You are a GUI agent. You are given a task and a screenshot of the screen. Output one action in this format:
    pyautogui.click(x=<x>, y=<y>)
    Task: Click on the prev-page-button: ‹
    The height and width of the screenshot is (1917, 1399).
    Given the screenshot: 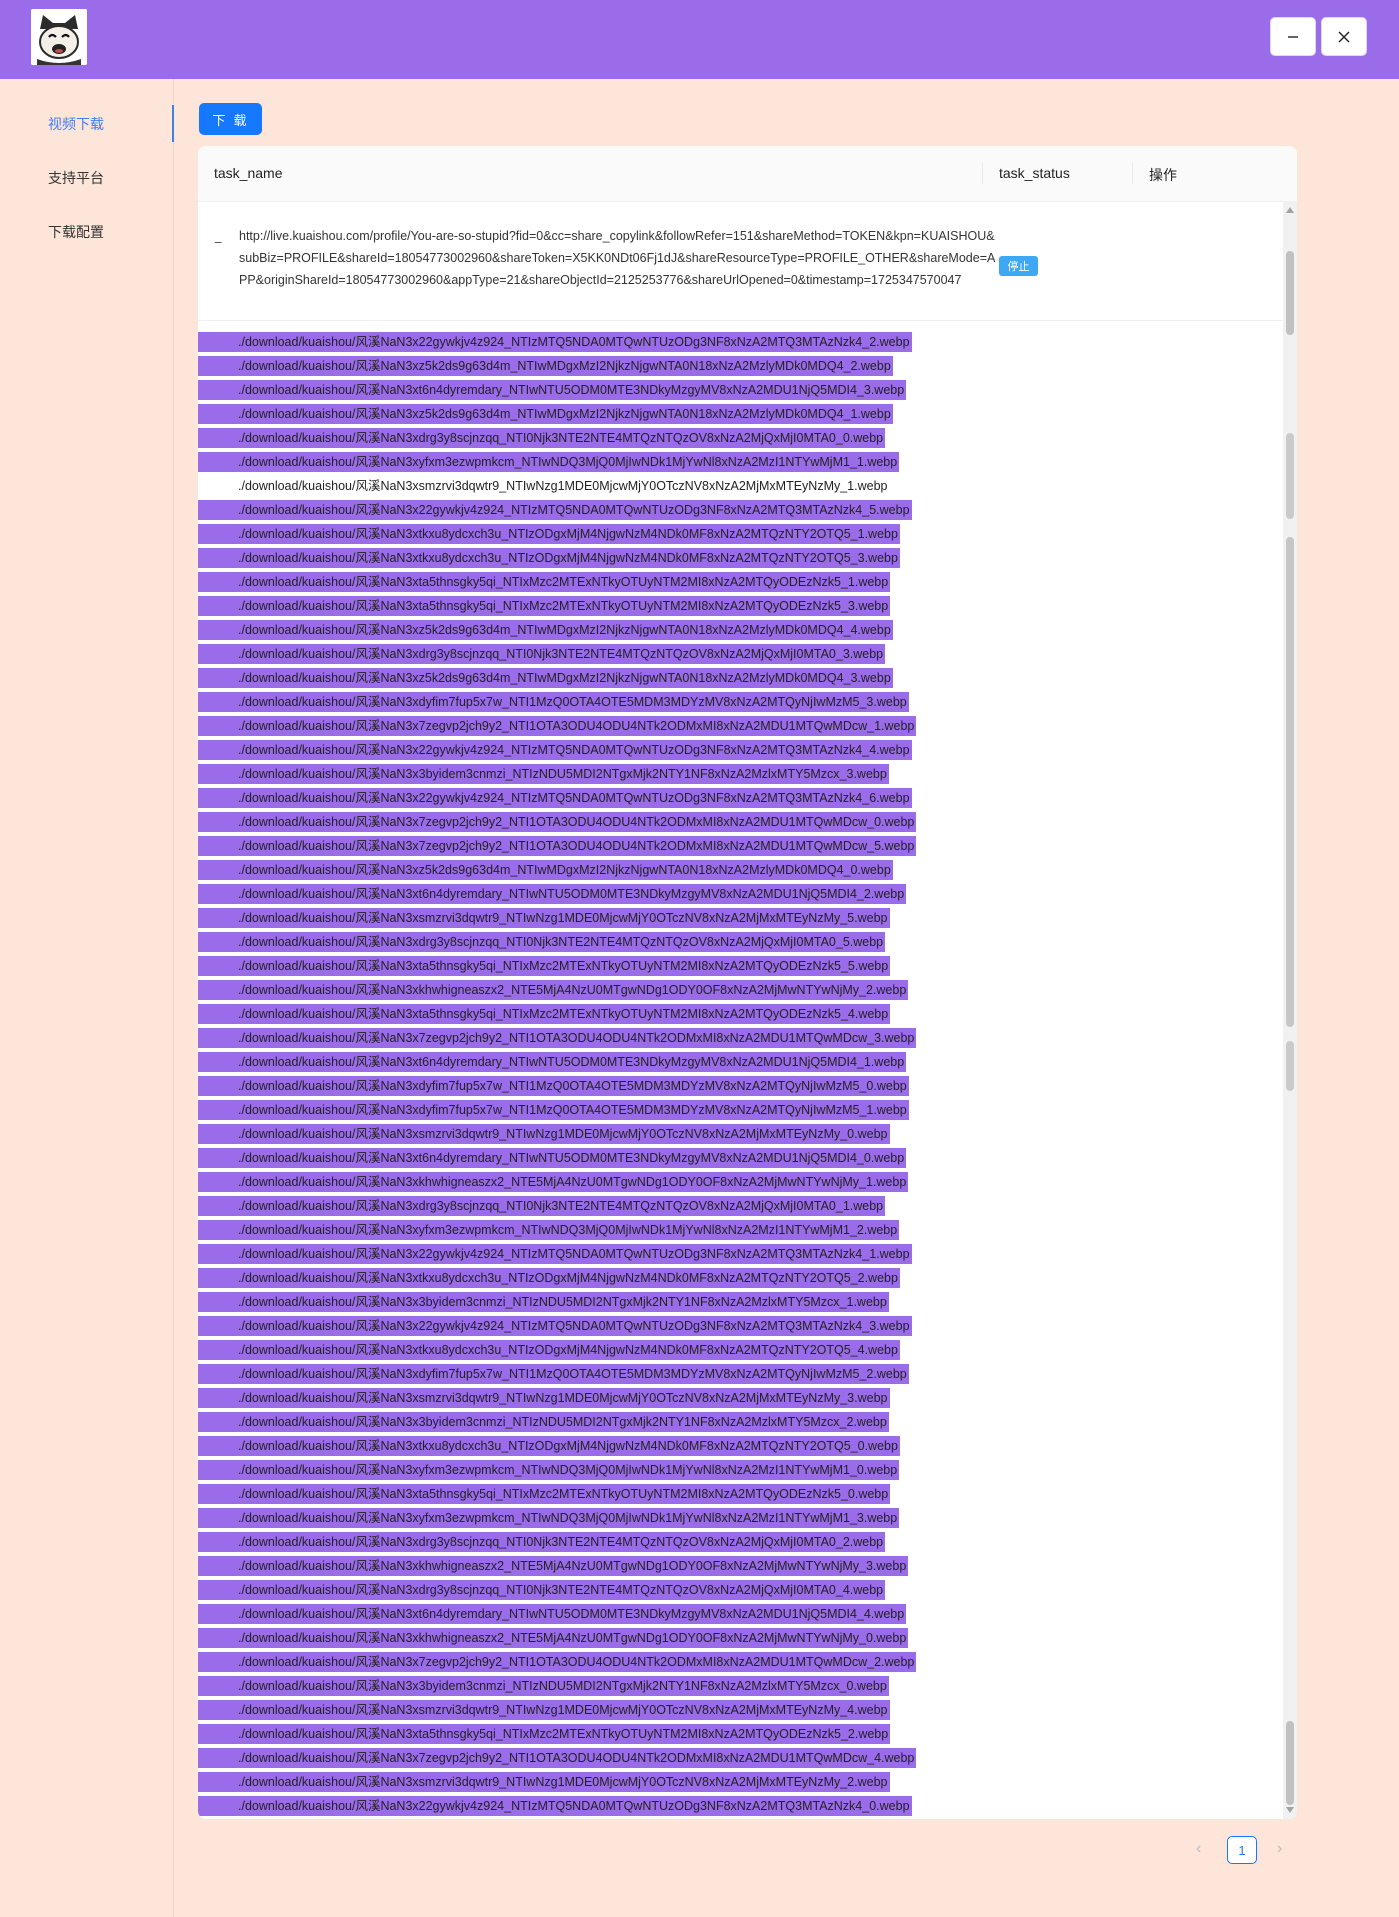 What is the action you would take?
    pyautogui.click(x=1198, y=1849)
    